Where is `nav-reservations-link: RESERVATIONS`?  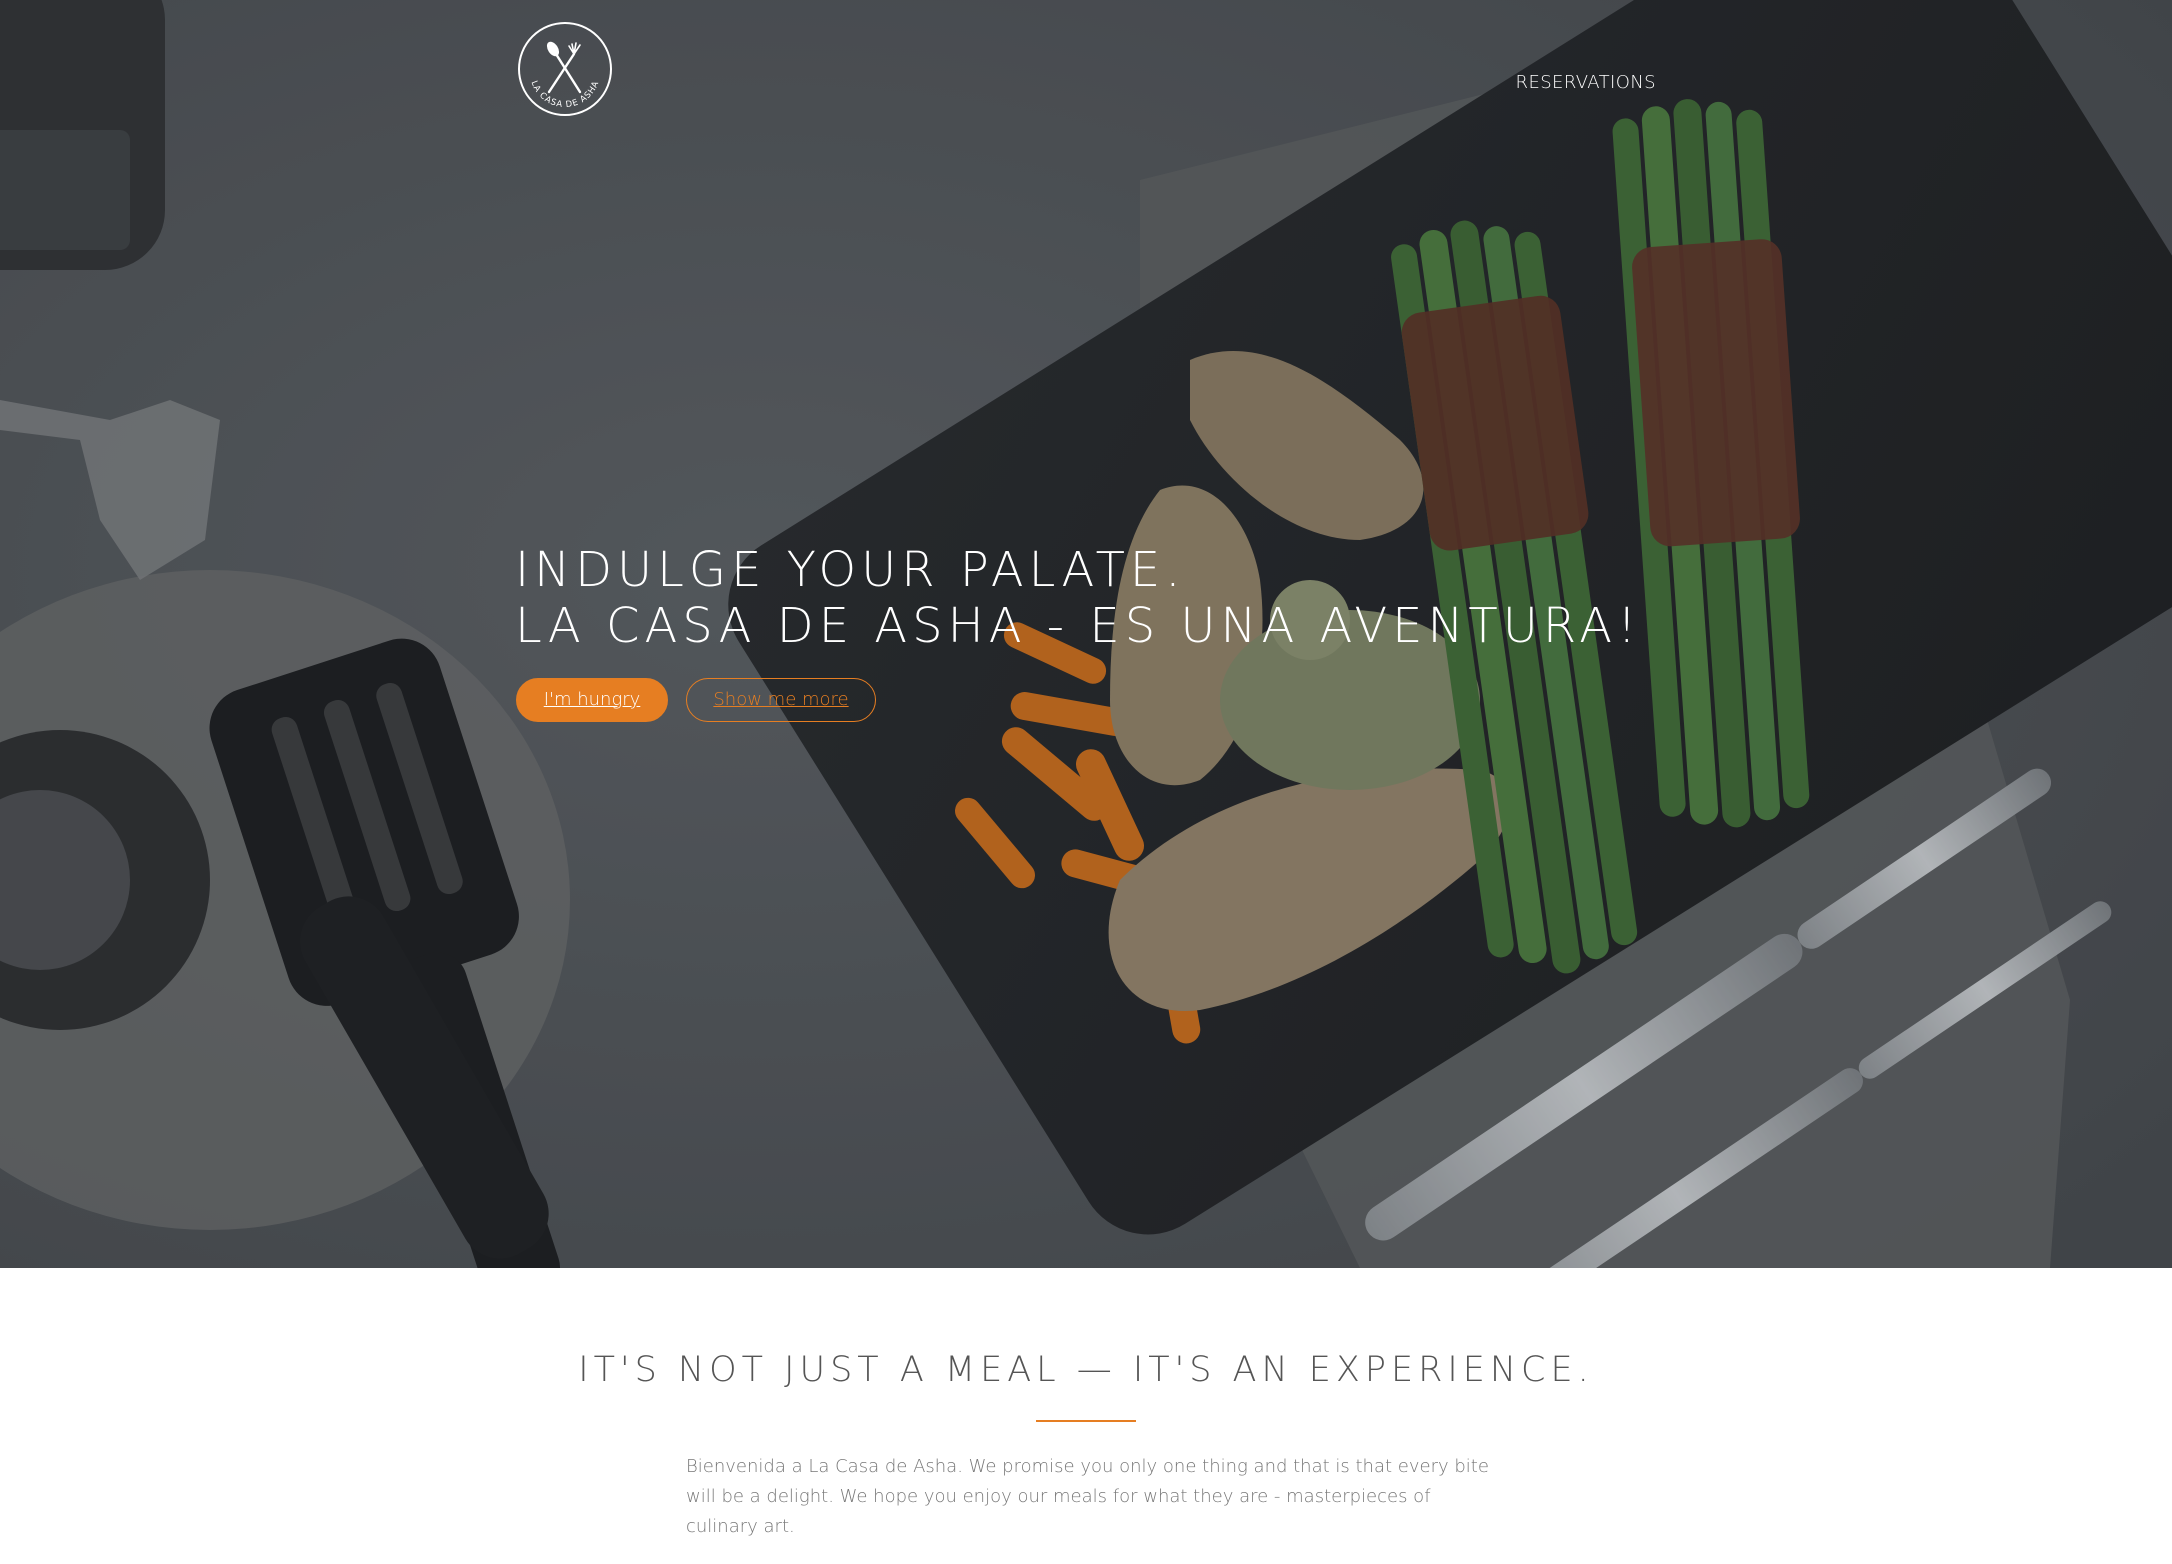
nav-reservations-link: RESERVATIONS is located at coordinates (1586, 82).